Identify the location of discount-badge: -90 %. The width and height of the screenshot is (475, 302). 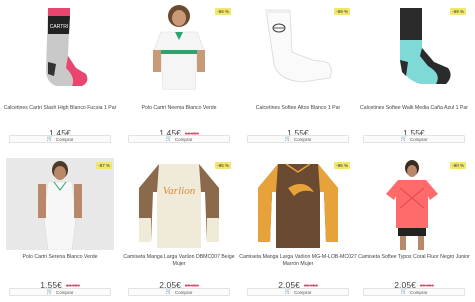
(458, 165).